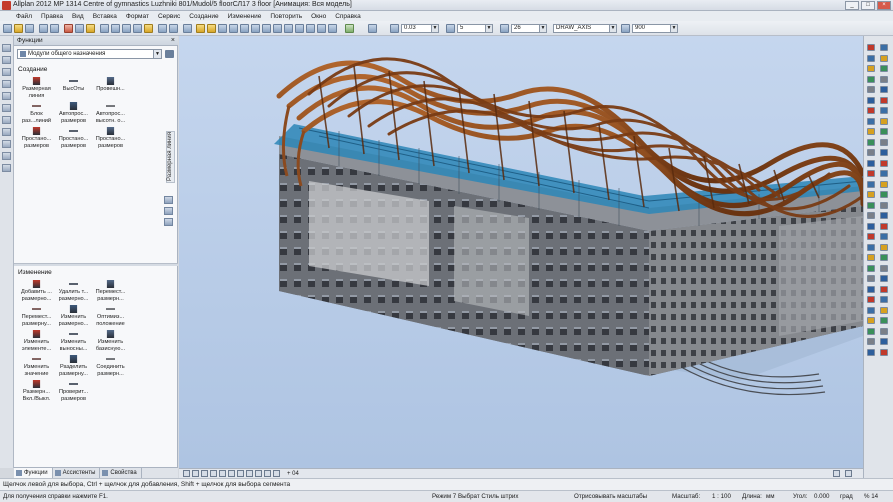  I want to click on section-icon, so click(332, 28).